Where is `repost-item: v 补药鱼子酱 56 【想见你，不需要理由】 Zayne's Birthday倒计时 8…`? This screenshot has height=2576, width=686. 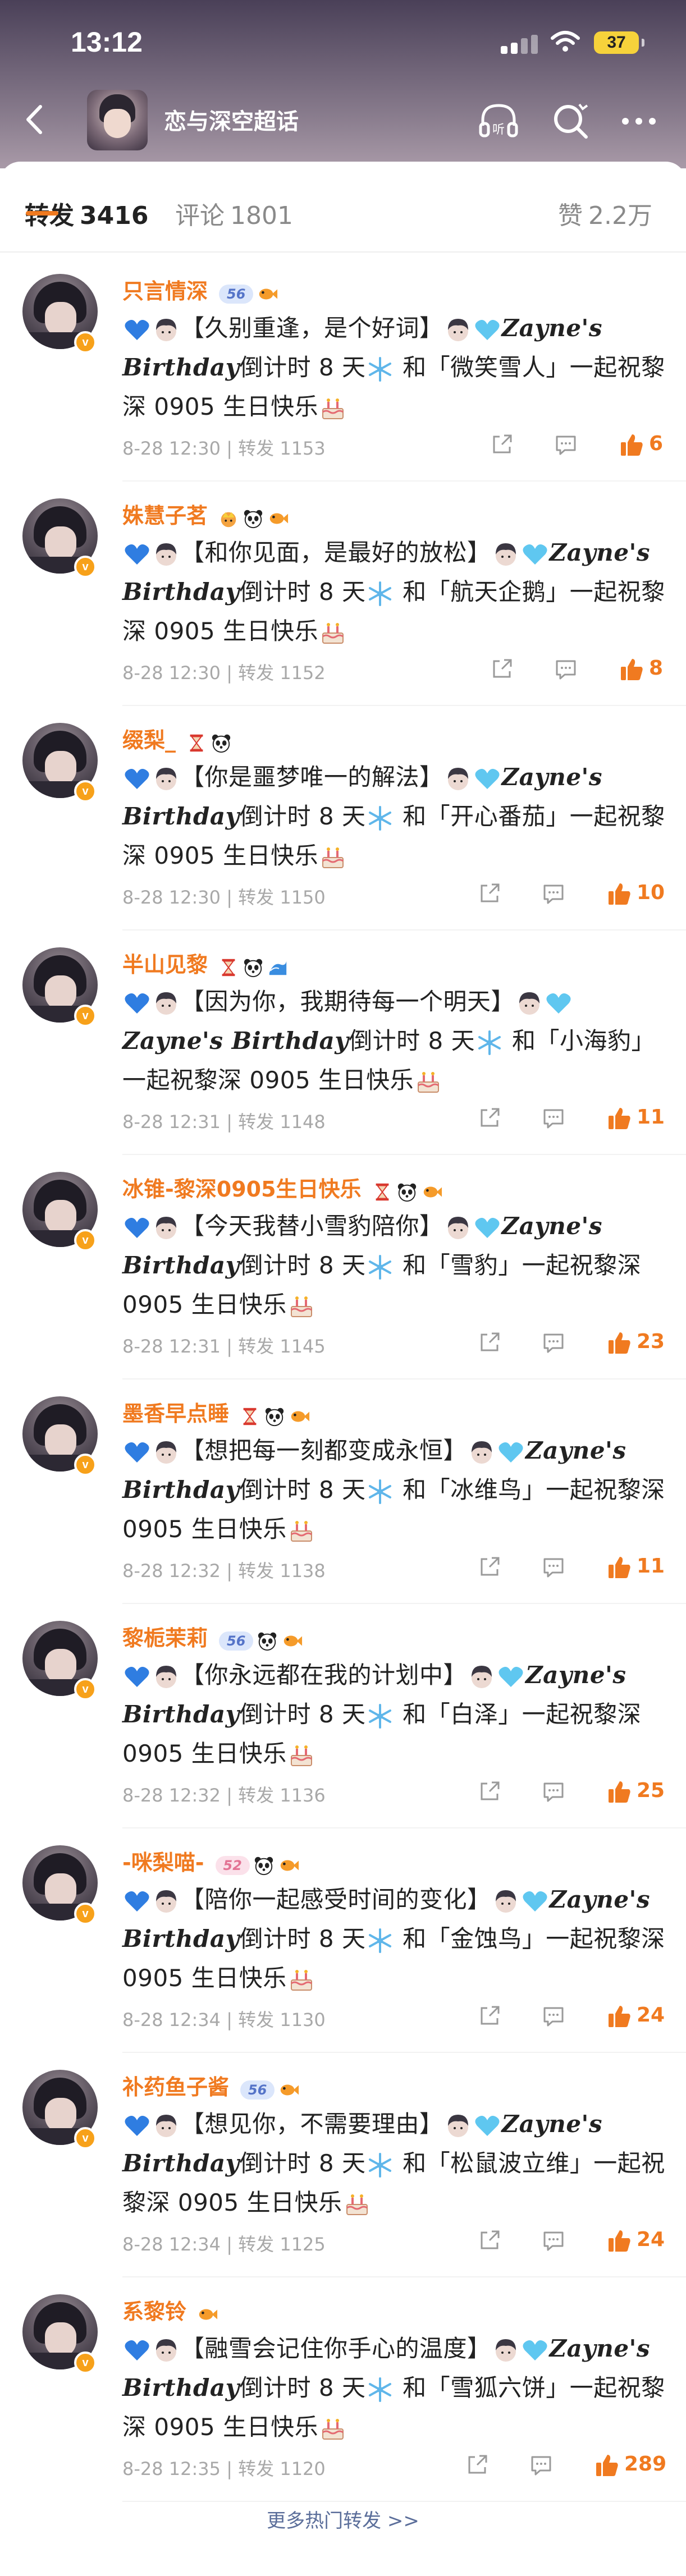
repost-item: v 补药鱼子酱 56 【想见你，不需要理由】 Zayne's Birthday倒计时 8… is located at coordinates (343, 2165).